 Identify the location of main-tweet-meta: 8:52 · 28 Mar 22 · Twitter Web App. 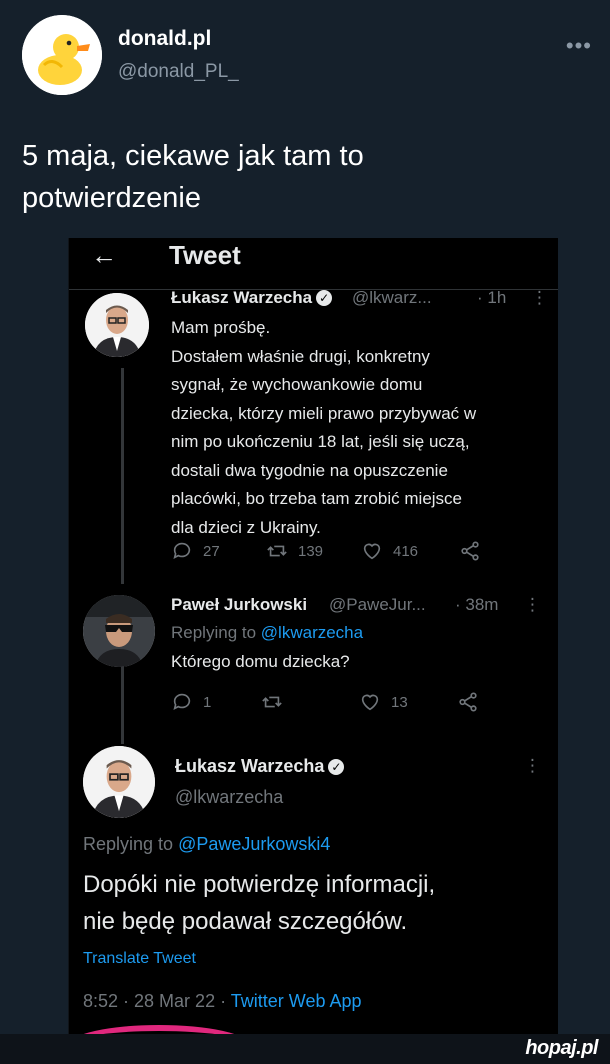
(222, 1001).